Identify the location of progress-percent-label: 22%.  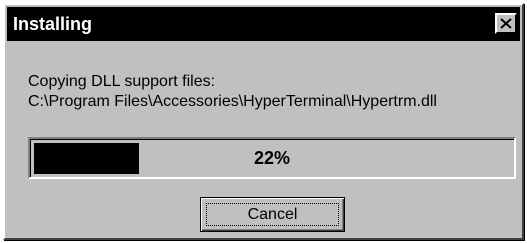
(272, 158).